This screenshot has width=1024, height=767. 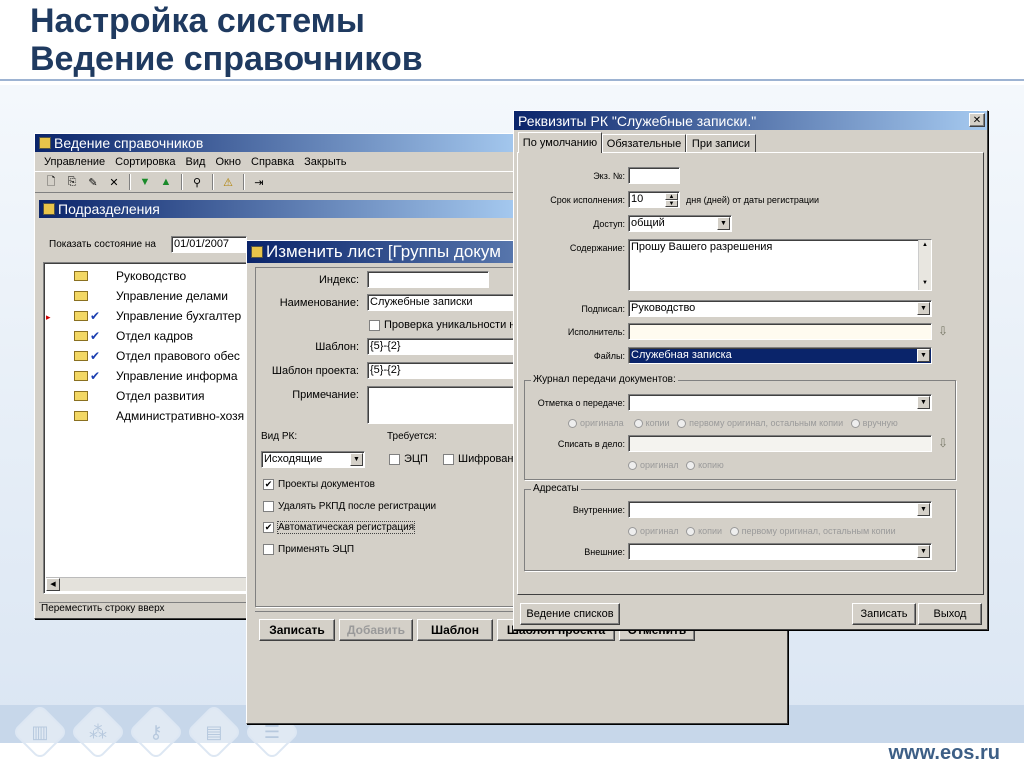 What do you see at coordinates (81, 396) in the screenshot?
I see `folder-icon` at bounding box center [81, 396].